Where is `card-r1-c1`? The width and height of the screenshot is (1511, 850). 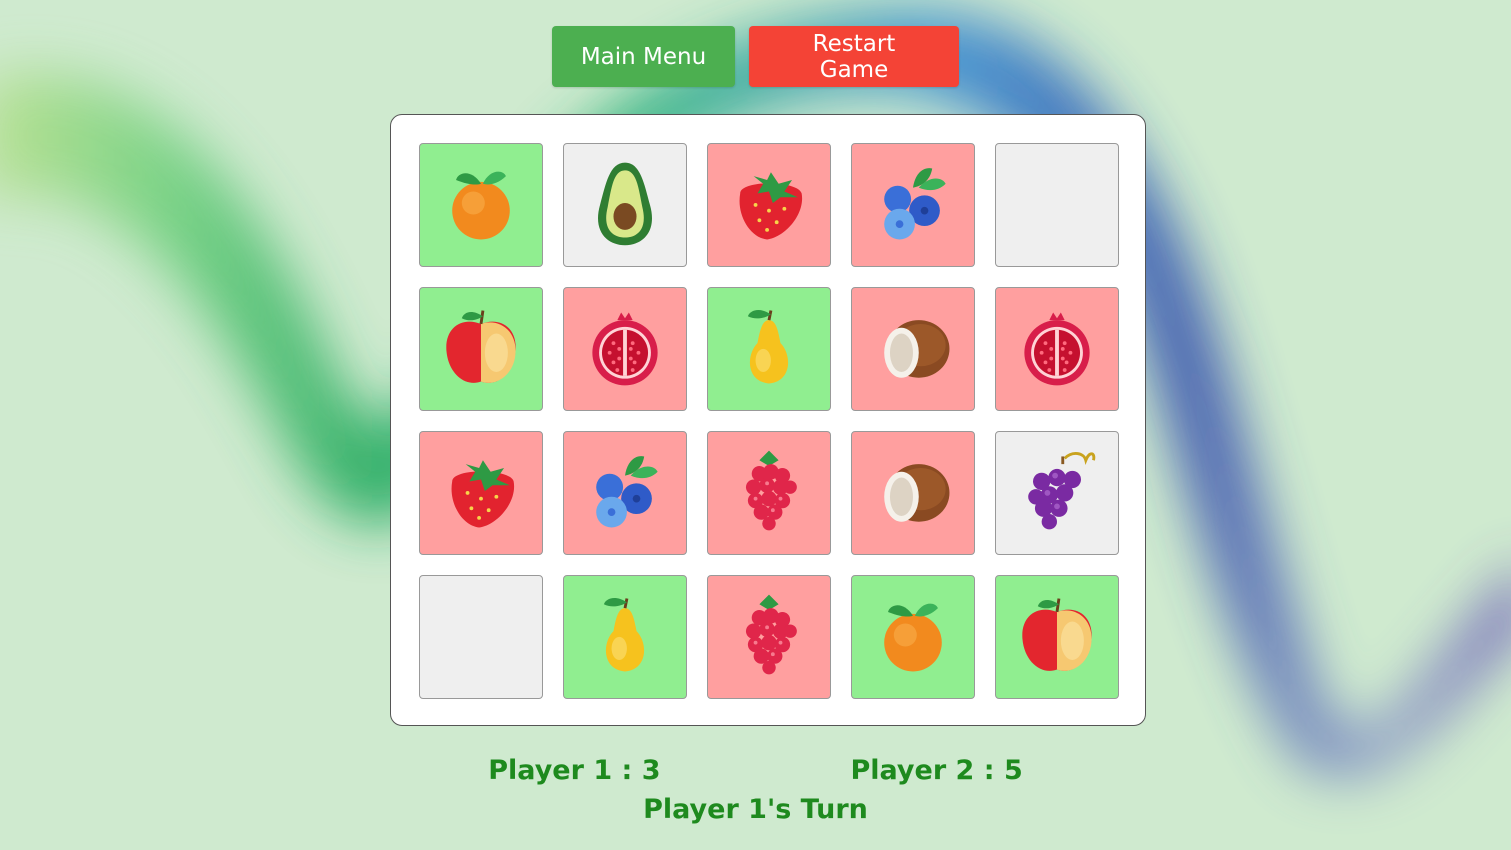 card-r1-c1 is located at coordinates (481, 205).